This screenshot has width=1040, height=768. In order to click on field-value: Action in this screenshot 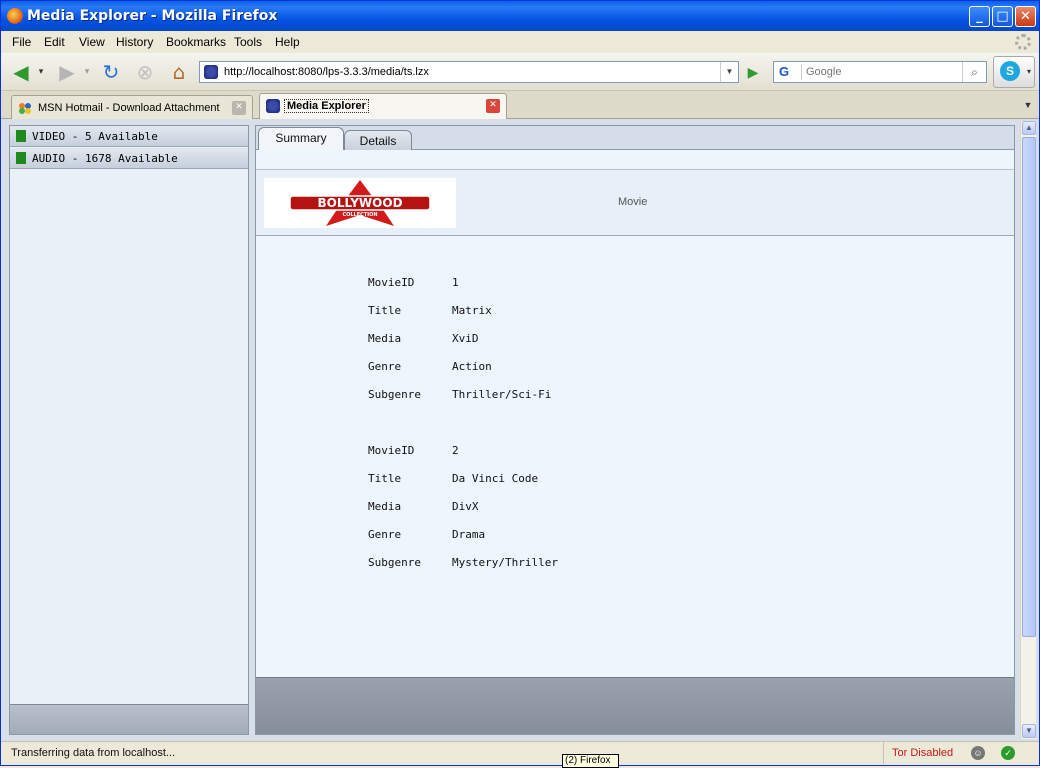, I will do `click(472, 366)`.